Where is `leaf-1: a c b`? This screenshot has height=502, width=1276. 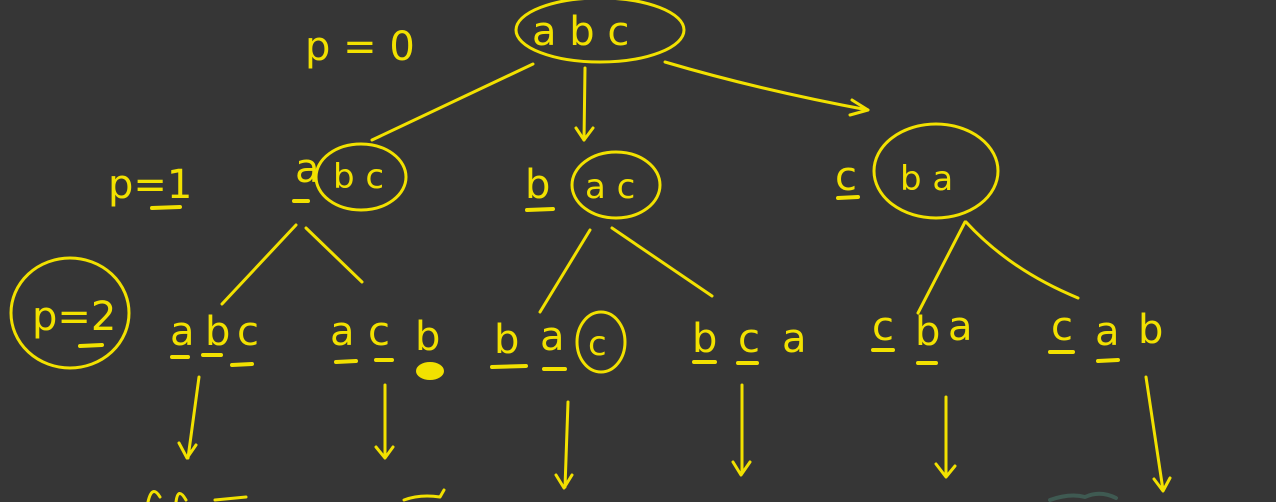 leaf-1: a c b is located at coordinates (387, 344).